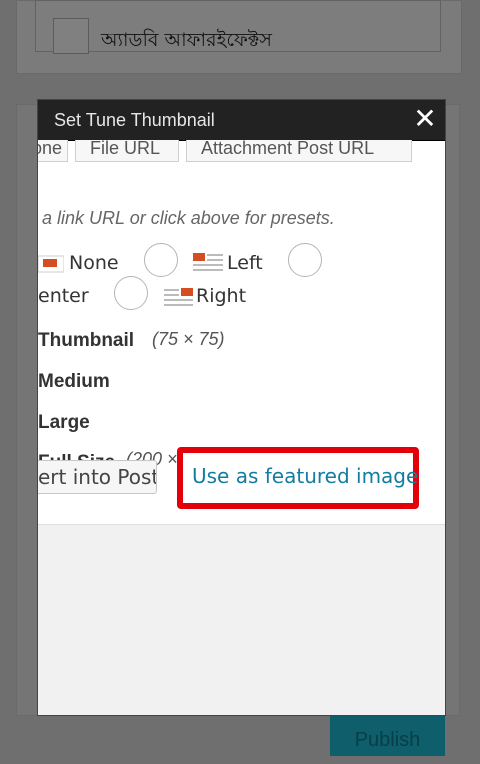  What do you see at coordinates (221, 296) in the screenshot?
I see `align-right-label: Right` at bounding box center [221, 296].